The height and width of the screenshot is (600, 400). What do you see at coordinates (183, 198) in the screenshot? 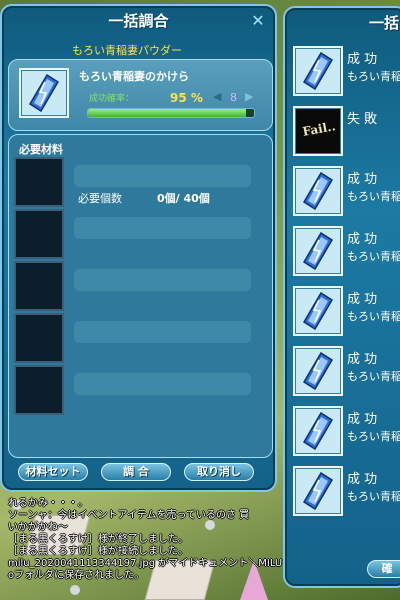
I see `required-count-value: 0個/ 40個` at bounding box center [183, 198].